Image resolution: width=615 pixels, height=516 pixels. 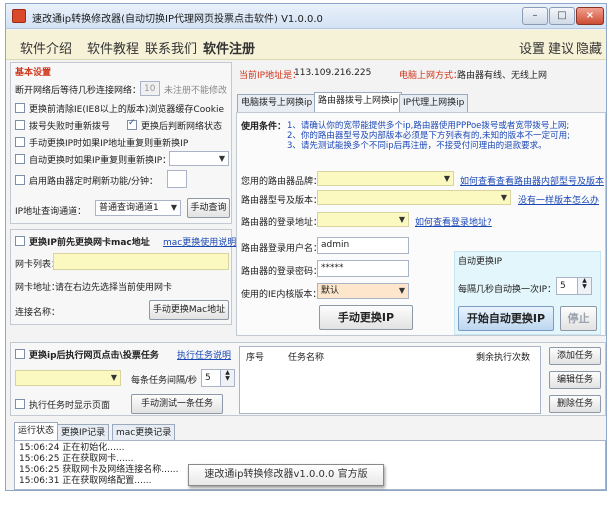 What do you see at coordinates (282, 249) in the screenshot?
I see `router-user-label: 路由器登录用户名：` at bounding box center [282, 249].